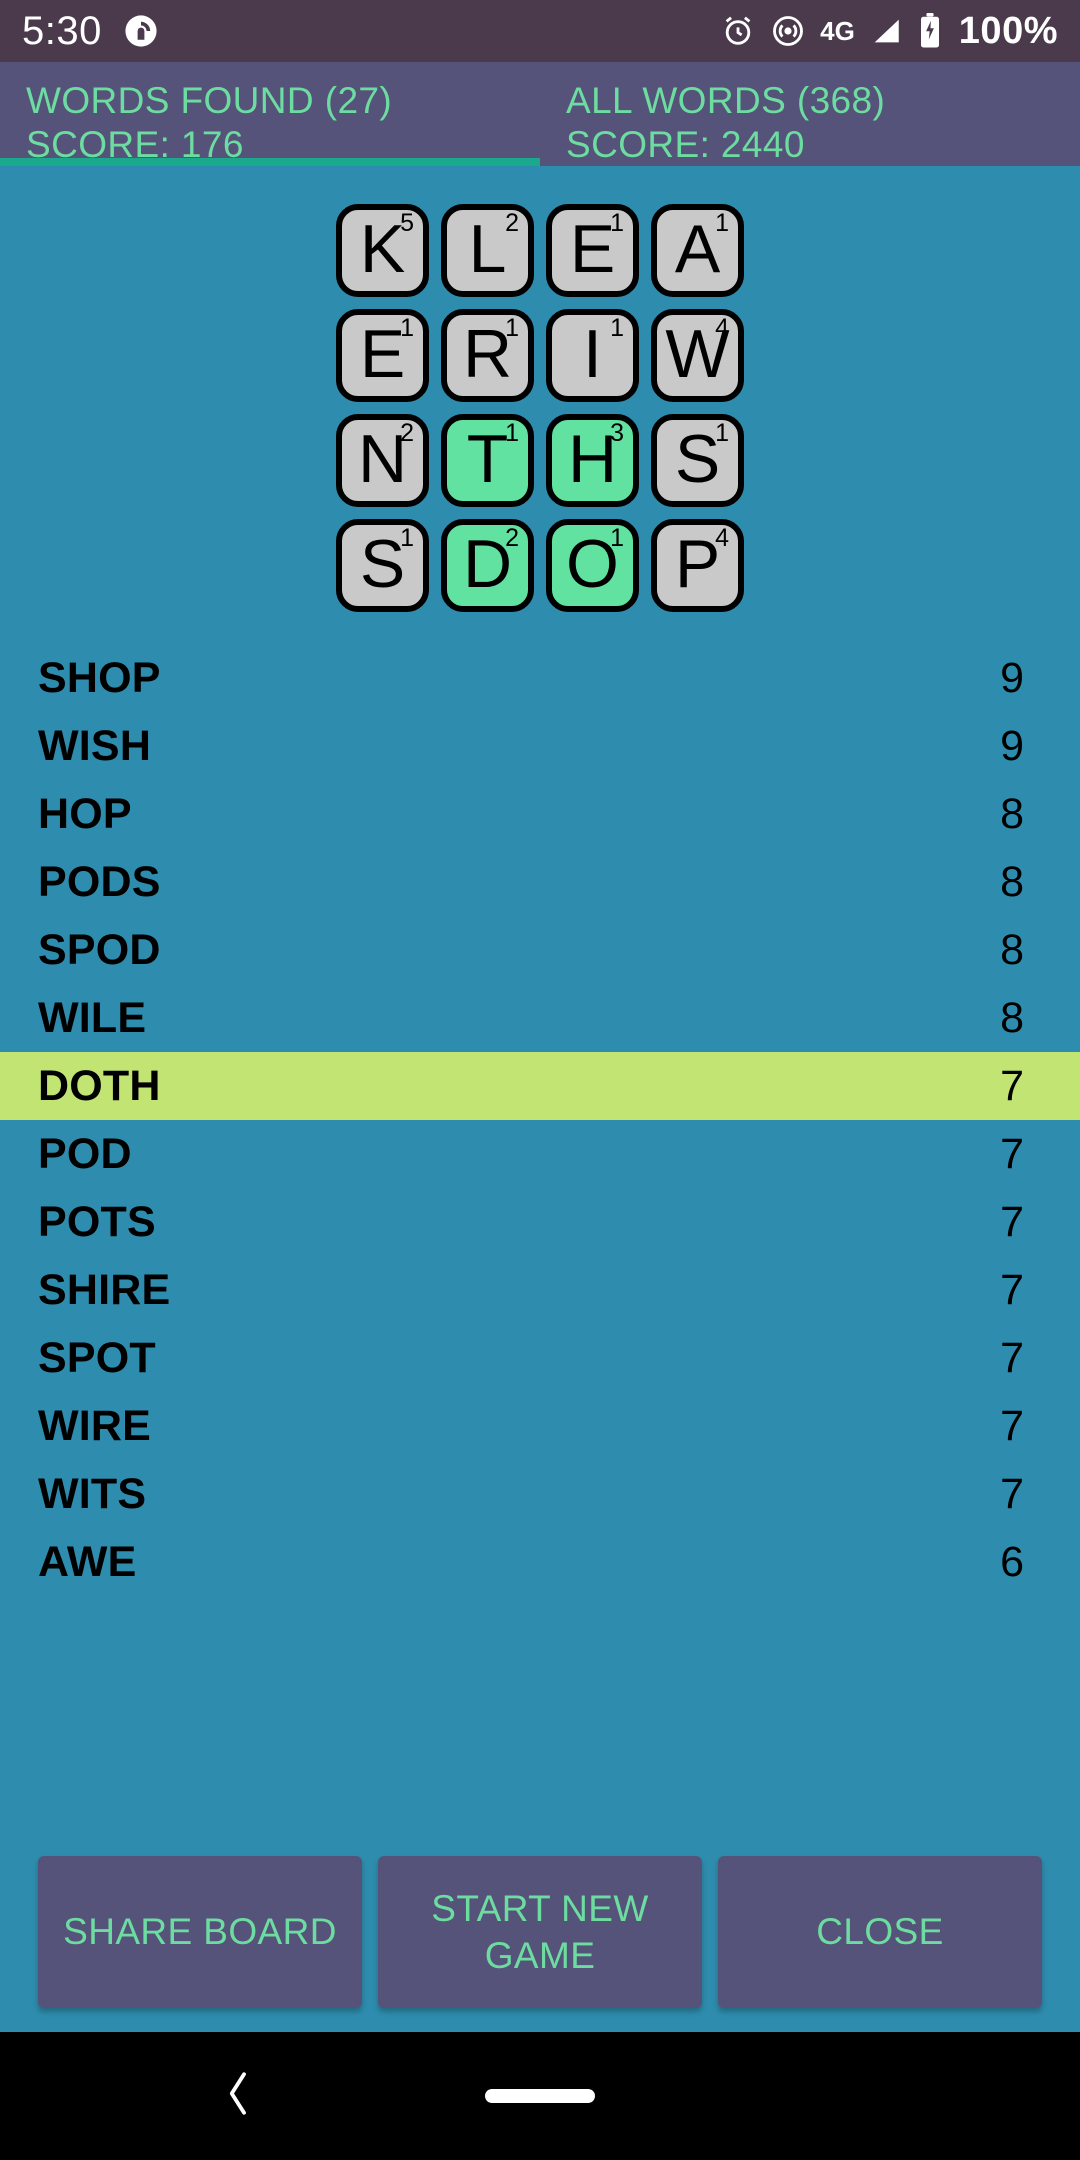 This screenshot has width=1080, height=2160. I want to click on tile-cell: K5, so click(382, 250).